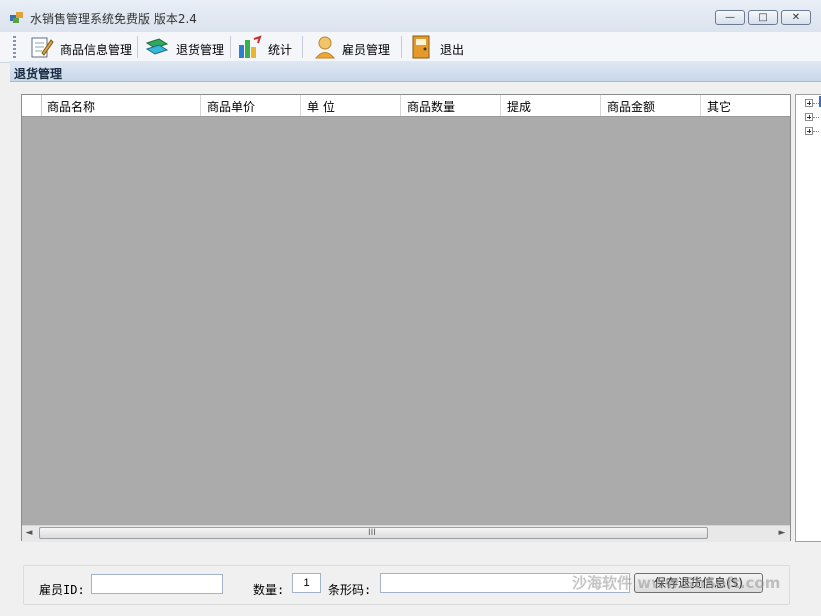 The image size is (821, 616). I want to click on app-icon, so click(16, 17).